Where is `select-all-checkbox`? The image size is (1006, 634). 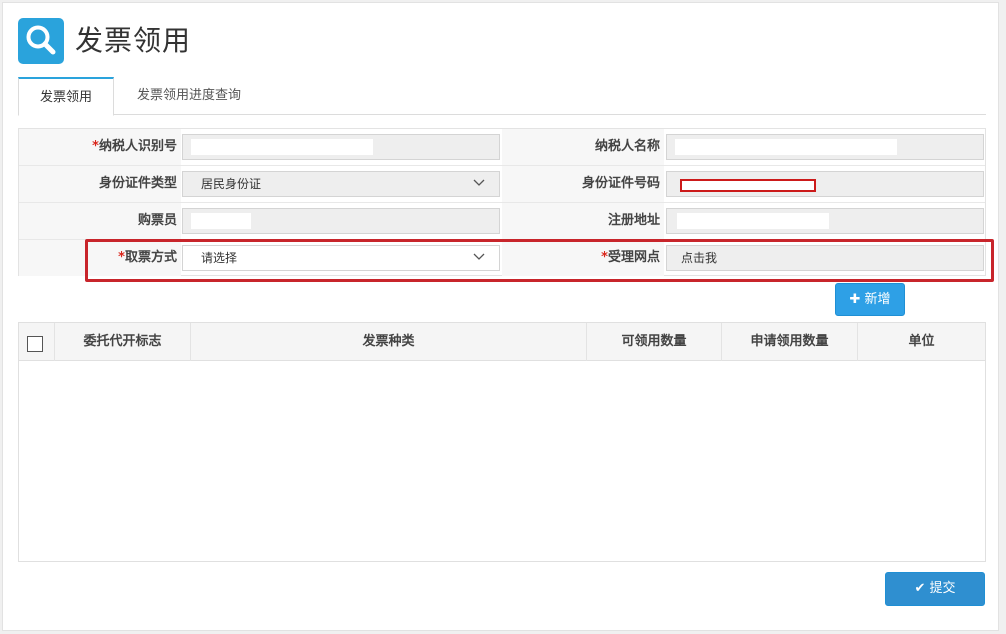 select-all-checkbox is located at coordinates (35, 344).